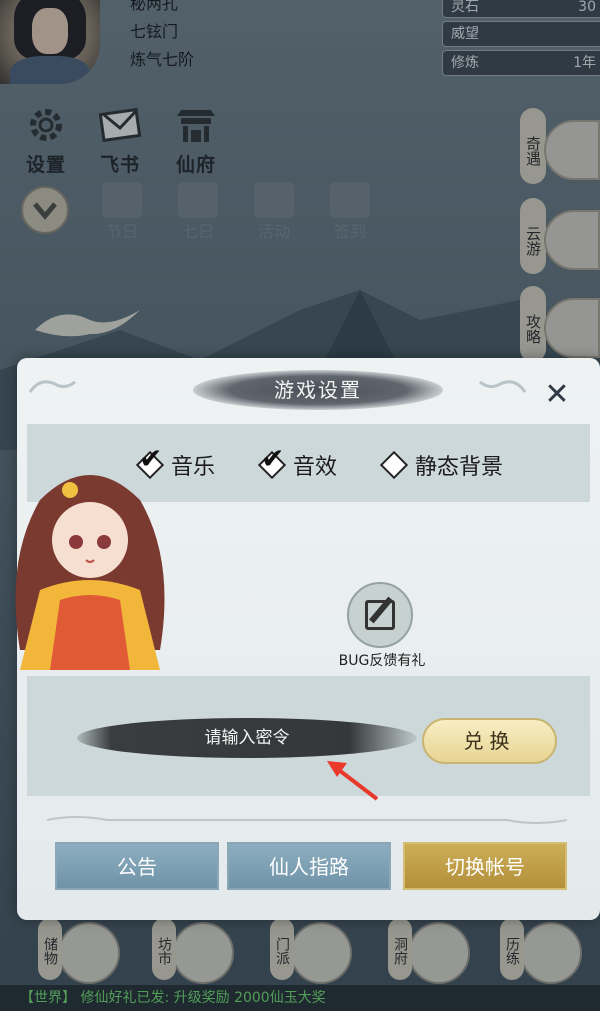 The height and width of the screenshot is (1011, 600). I want to click on bag-icon, so click(89, 953).